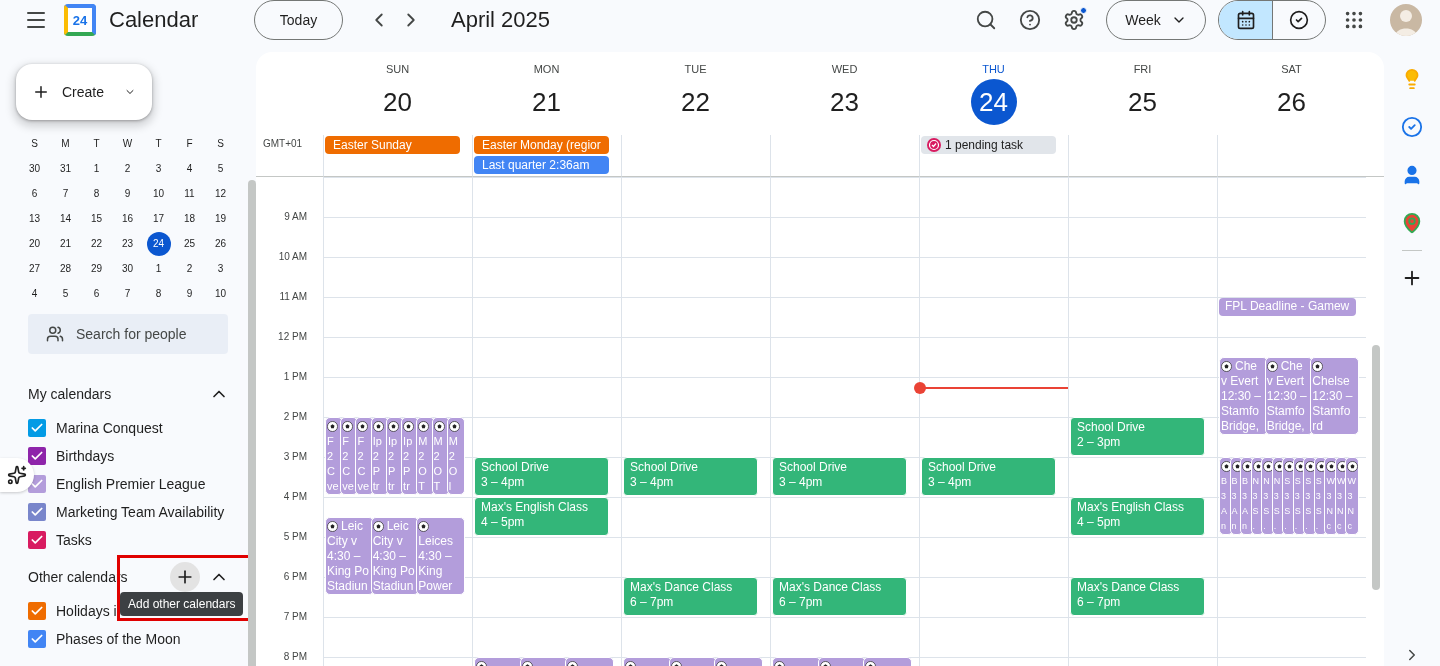 Image resolution: width=1440 pixels, height=666 pixels. What do you see at coordinates (376, 456) in the screenshot?
I see `event-text: 2` at bounding box center [376, 456].